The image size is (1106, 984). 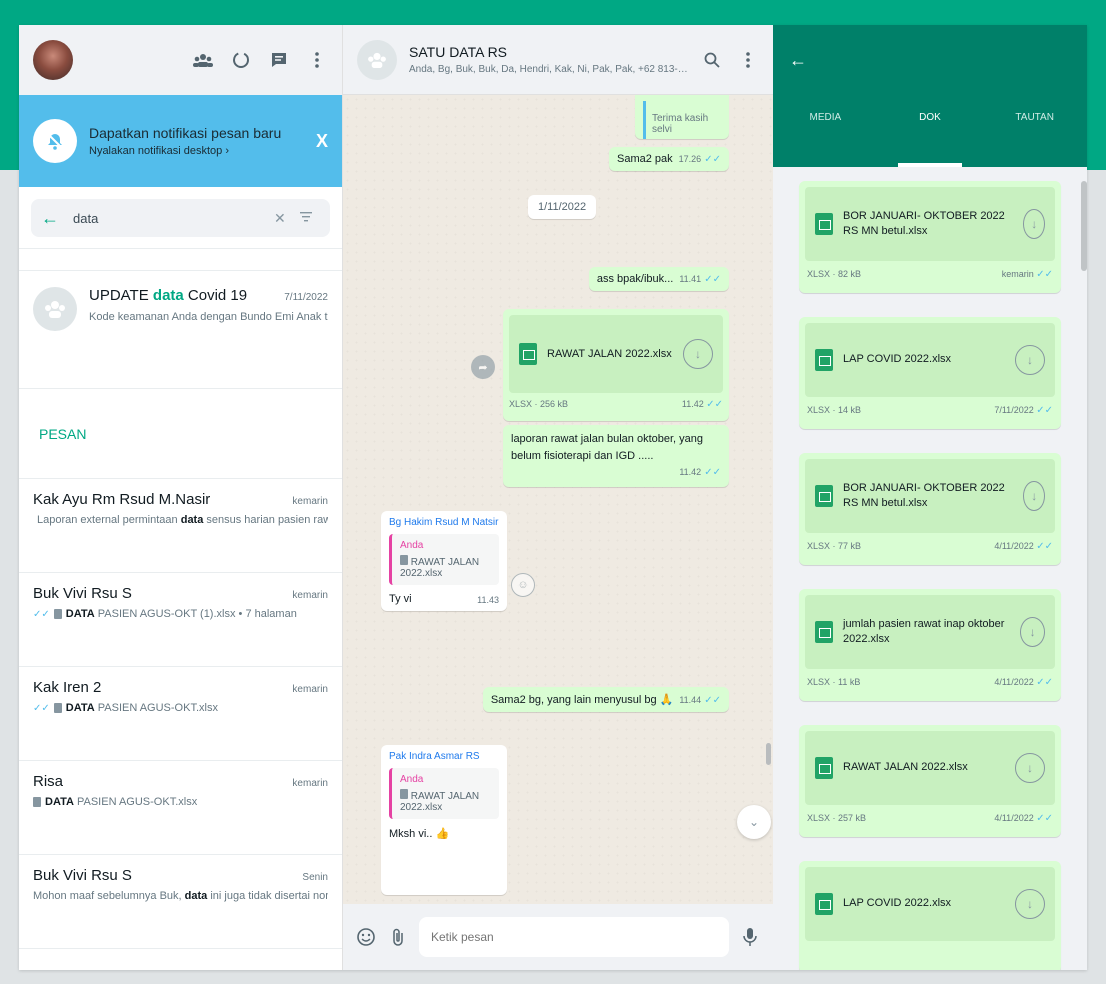 I want to click on group-name: UPDATE data Covid 19, so click(x=168, y=295).